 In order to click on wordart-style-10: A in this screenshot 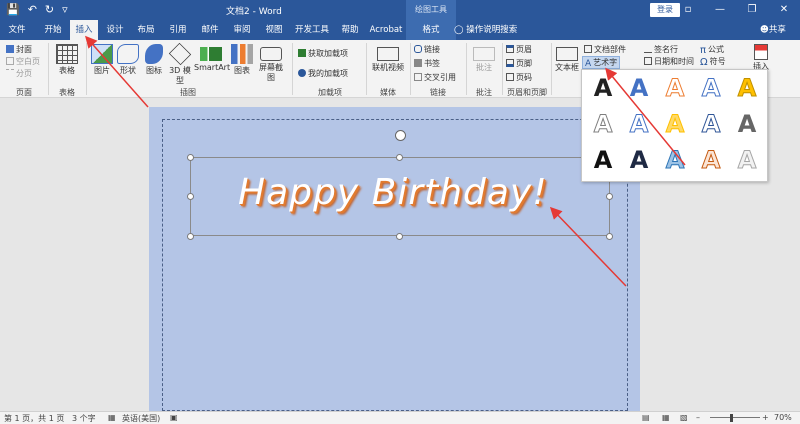, I will do `click(747, 124)`.